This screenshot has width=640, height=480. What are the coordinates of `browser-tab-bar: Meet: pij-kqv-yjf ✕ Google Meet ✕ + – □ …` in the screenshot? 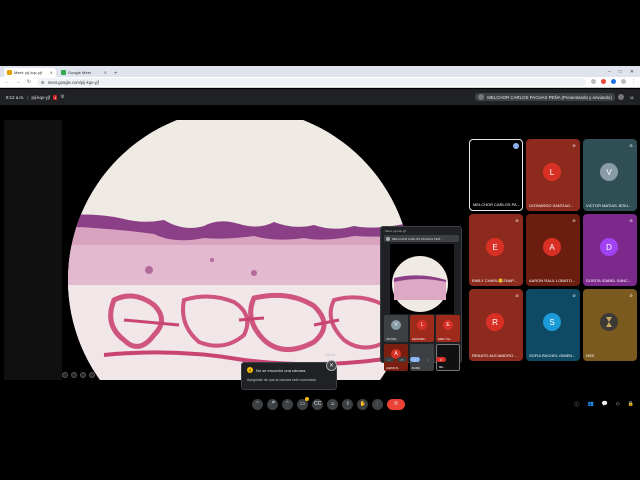 It's located at (320, 71).